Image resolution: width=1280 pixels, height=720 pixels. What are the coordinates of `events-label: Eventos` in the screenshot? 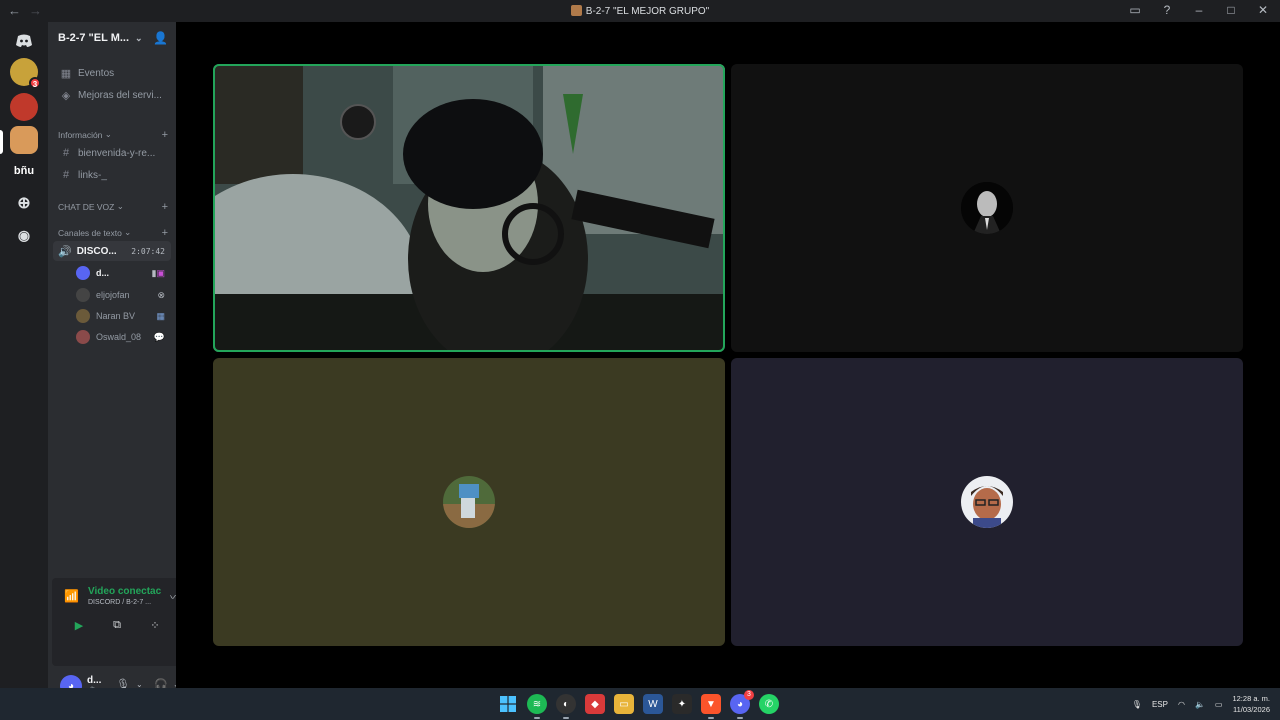 It's located at (96, 73).